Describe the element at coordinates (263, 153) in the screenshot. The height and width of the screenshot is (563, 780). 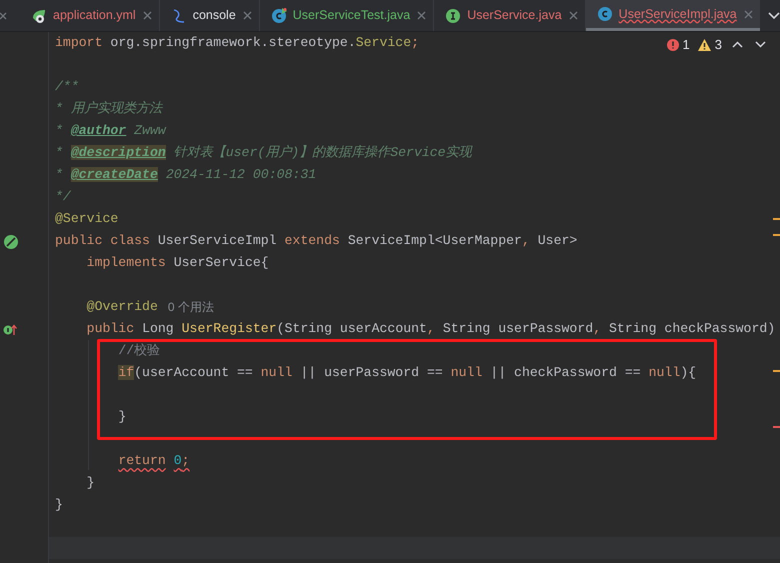
I see `code-line: * @description 针对表【user(用户)】的数据库操作Service实现` at that location.